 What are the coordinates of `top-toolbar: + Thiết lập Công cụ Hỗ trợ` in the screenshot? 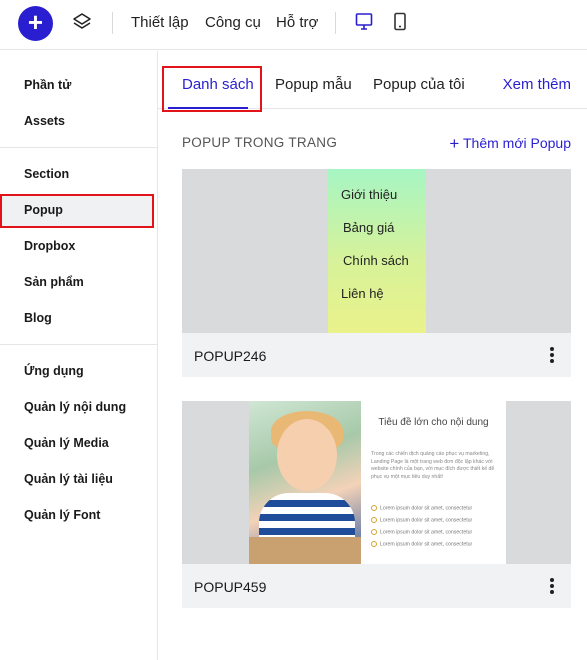 It's located at (293, 25).